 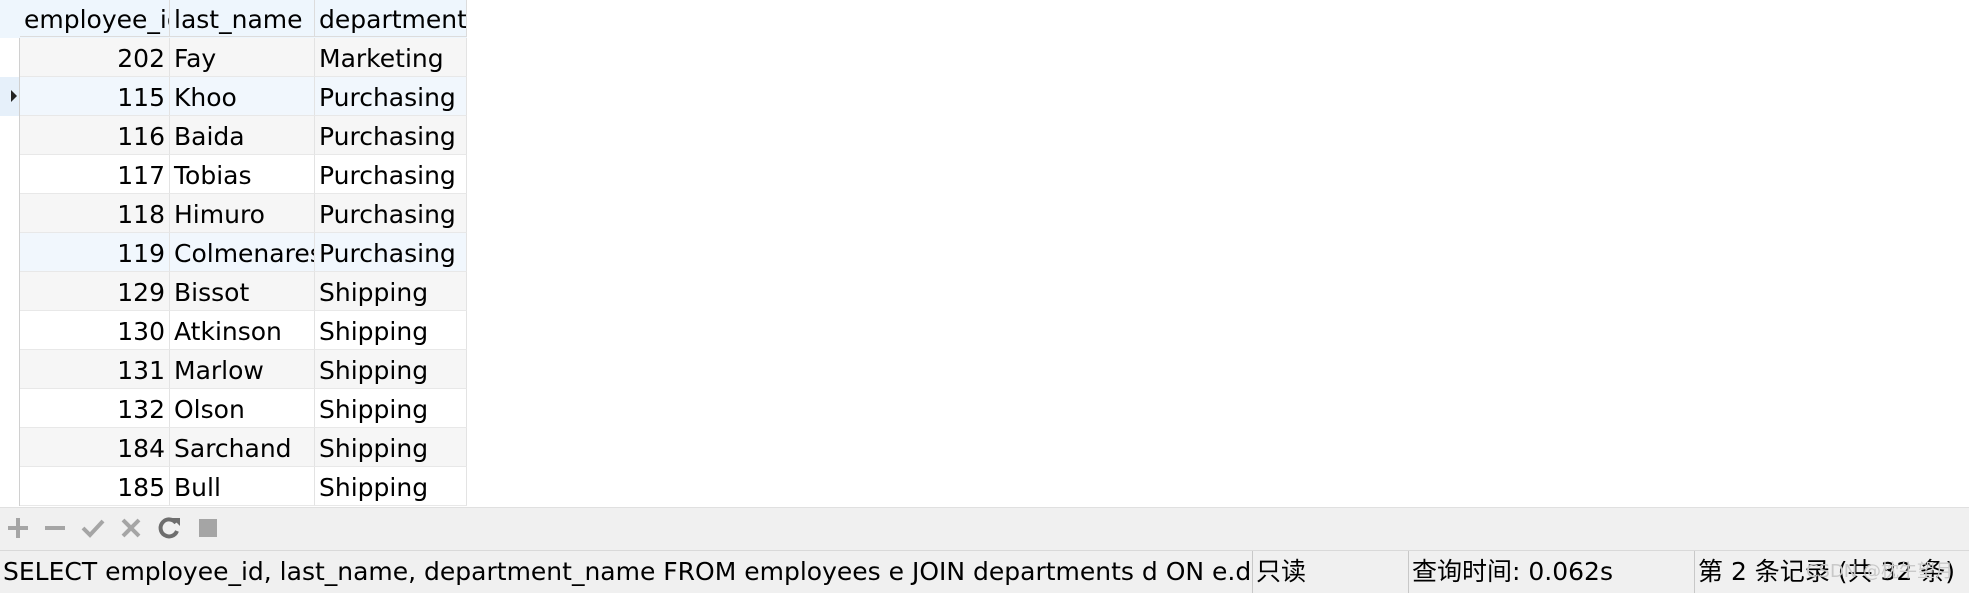 What do you see at coordinates (242, 96) in the screenshot?
I see `cell-last-name: Khoo` at bounding box center [242, 96].